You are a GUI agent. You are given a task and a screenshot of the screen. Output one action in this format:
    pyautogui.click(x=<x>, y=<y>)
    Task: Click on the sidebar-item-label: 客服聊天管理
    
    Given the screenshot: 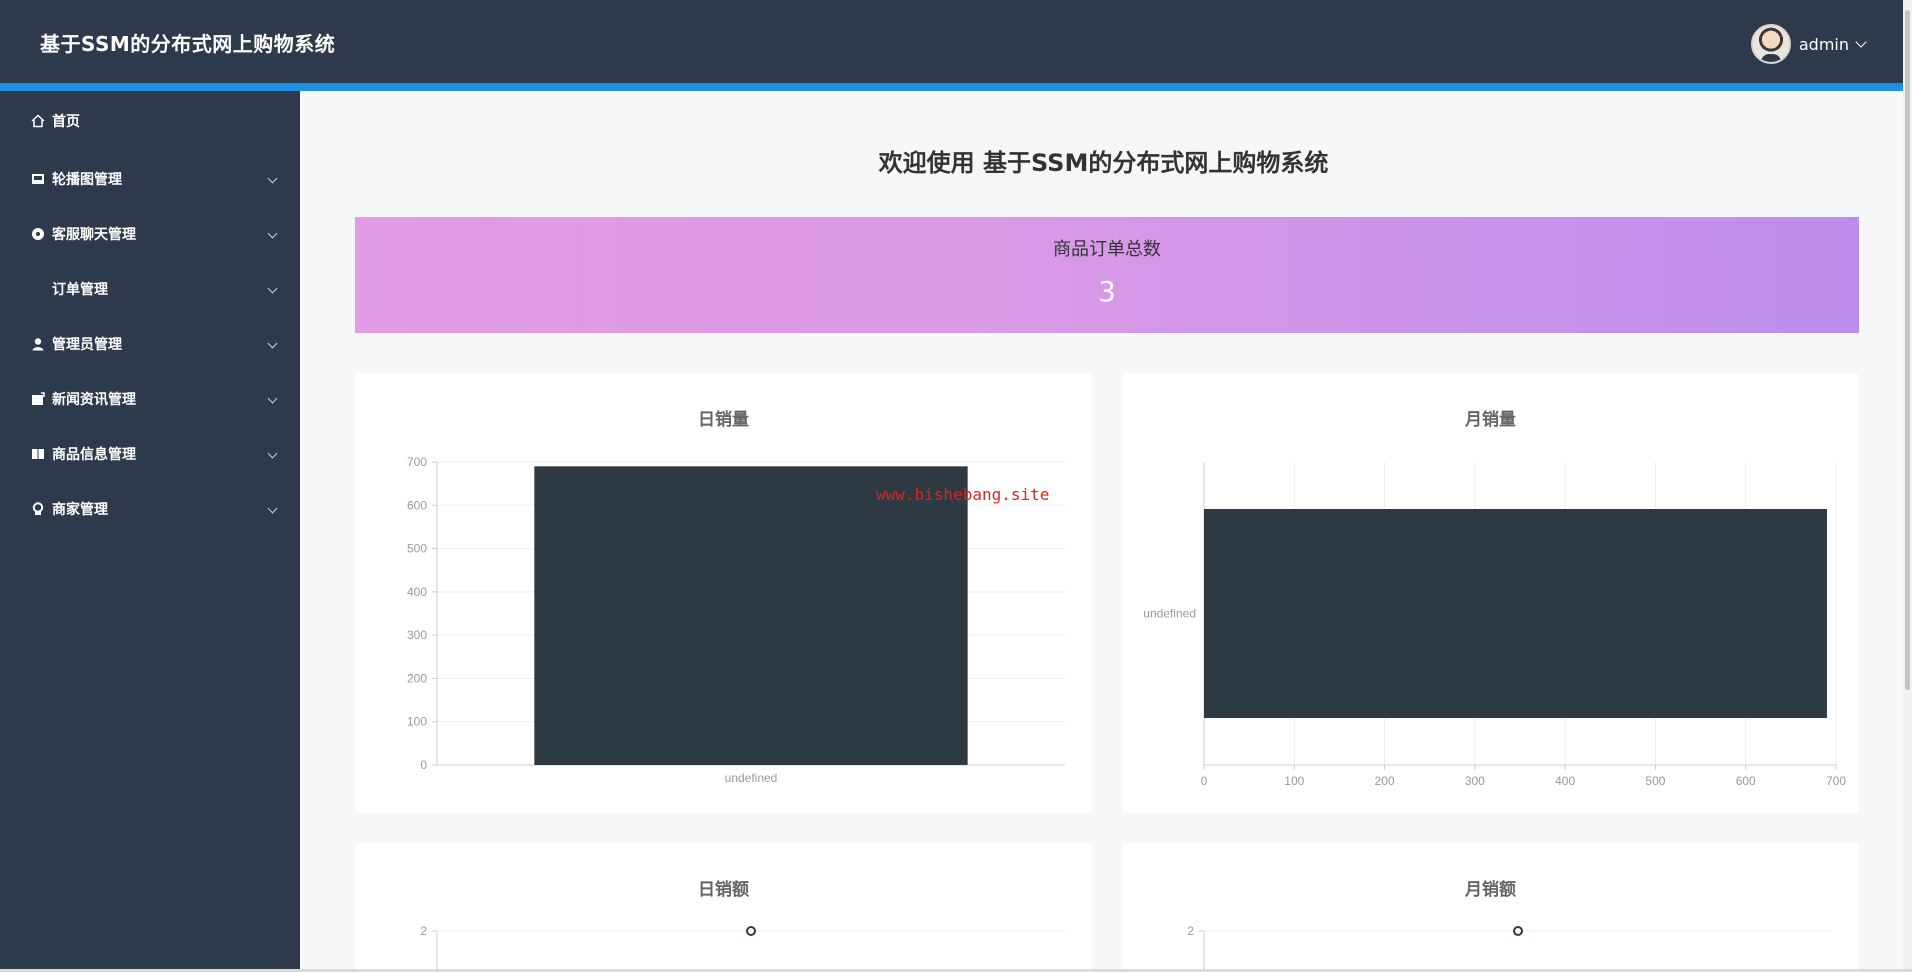 What is the action you would take?
    pyautogui.click(x=94, y=234)
    